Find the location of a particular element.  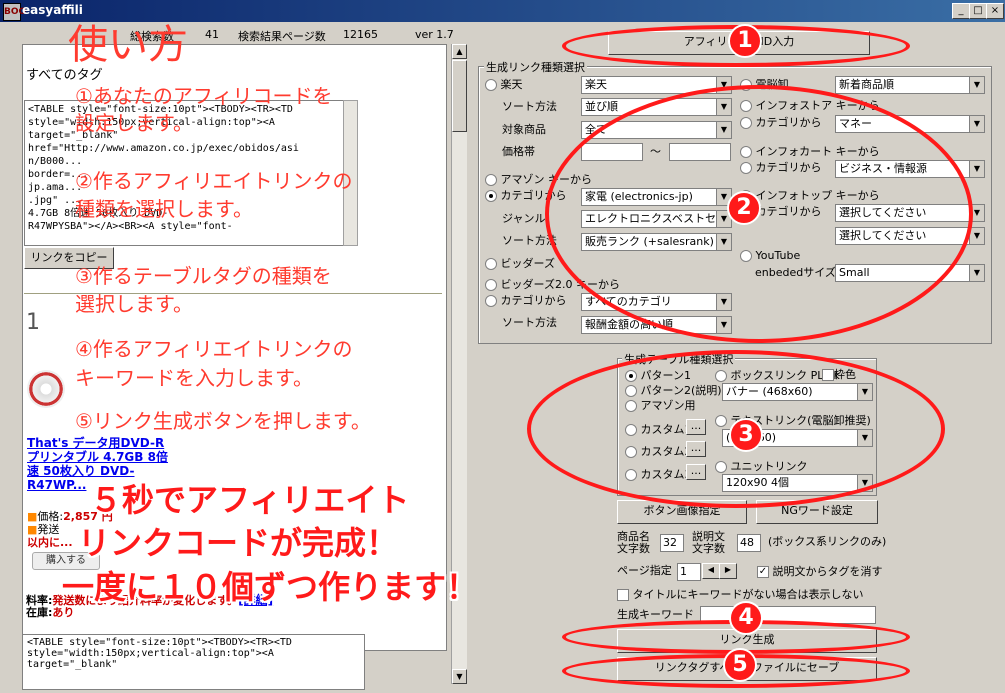

promo-line-2: リンクコードが完成！ is located at coordinates (238, 543).